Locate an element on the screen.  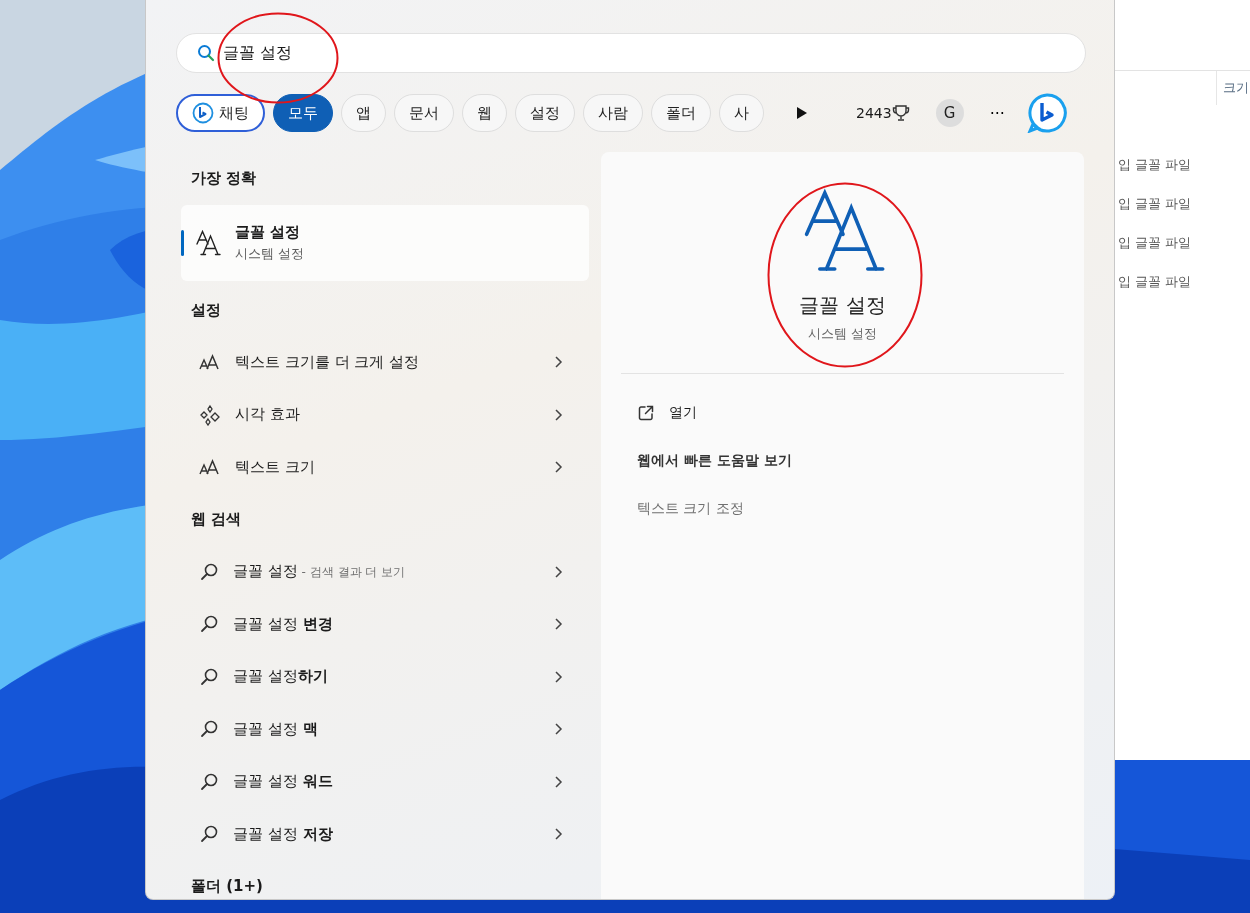
result-item: 글꼴 설정 변경 is located at coordinates (385, 624).